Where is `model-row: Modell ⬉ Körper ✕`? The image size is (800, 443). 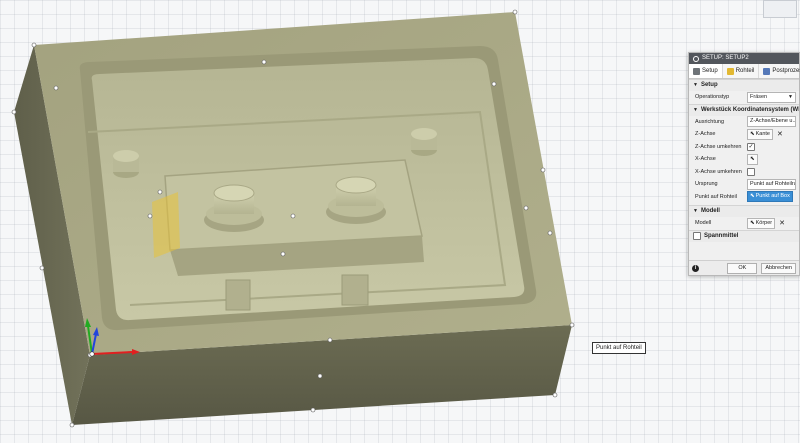 model-row: Modell ⬉ Körper ✕ is located at coordinates (744, 223).